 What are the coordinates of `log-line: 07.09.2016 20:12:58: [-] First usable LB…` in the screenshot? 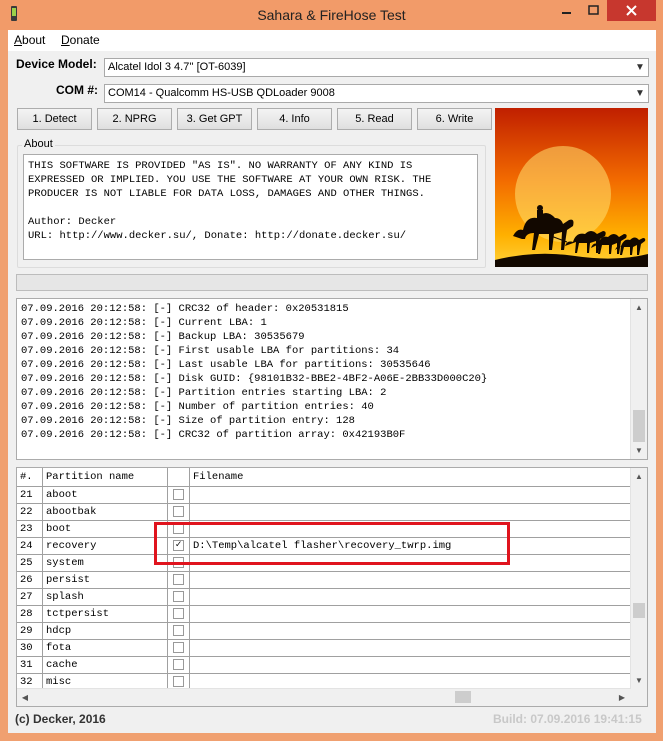 It's located at (210, 351).